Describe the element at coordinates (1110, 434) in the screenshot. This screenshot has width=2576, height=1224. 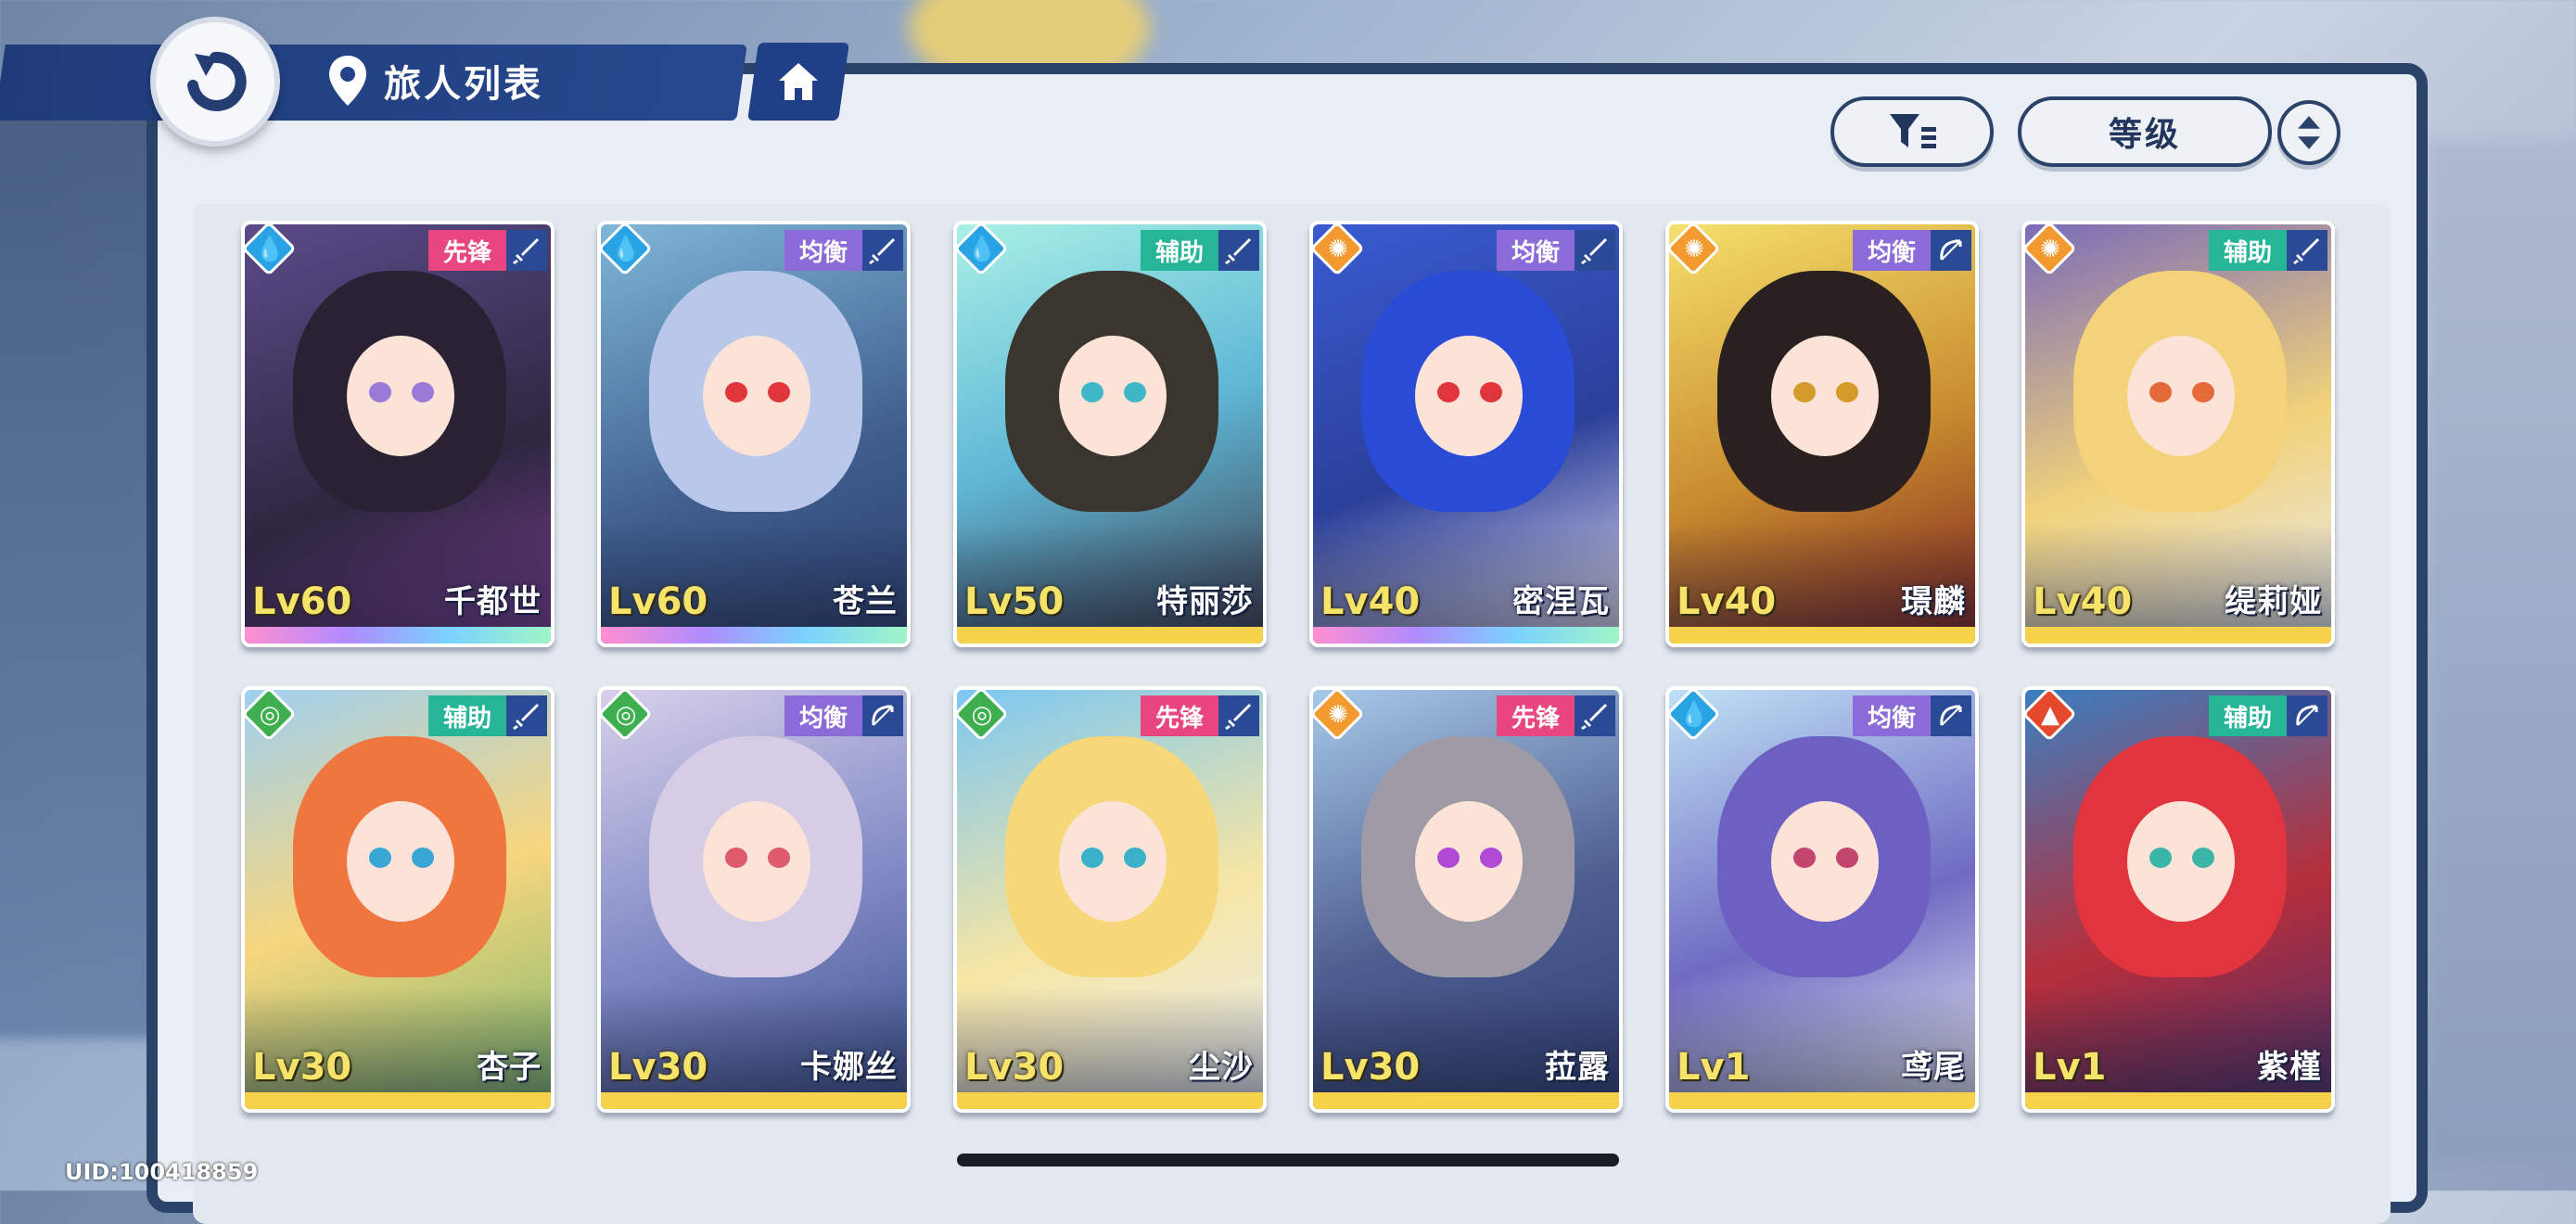
I see `character-card: 💧 辅助 Lv50 特丽莎` at that location.